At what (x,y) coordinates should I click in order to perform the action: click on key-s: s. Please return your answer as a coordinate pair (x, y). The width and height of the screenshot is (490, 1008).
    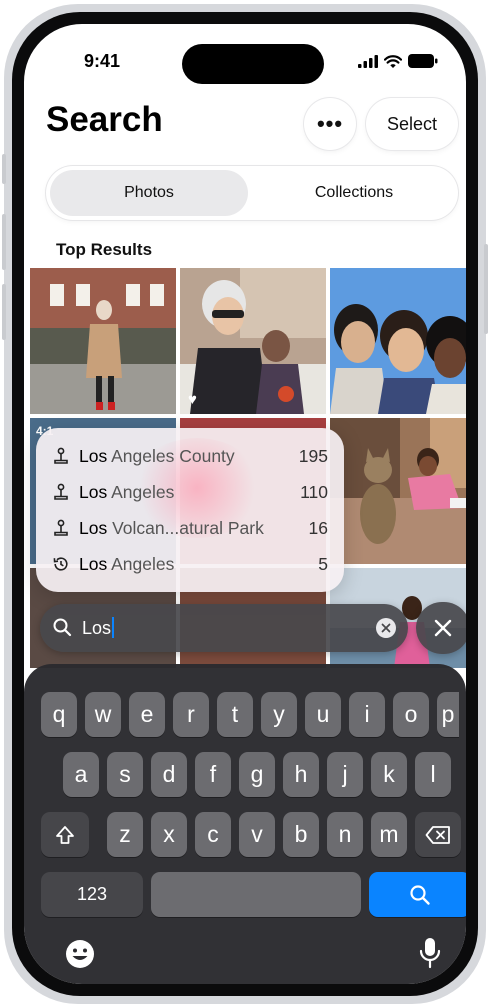
    Looking at the image, I should click on (125, 774).